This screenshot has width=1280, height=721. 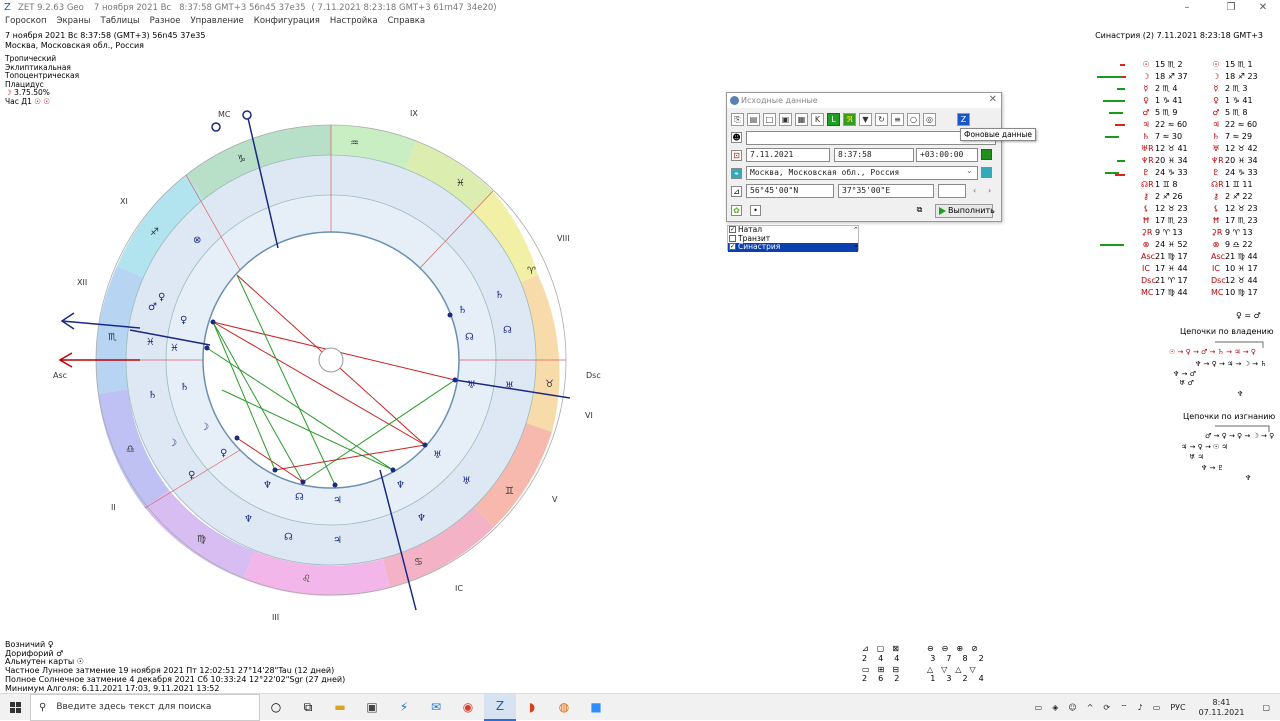 I want to click on timezone-field: +03:00:00, so click(x=947, y=155).